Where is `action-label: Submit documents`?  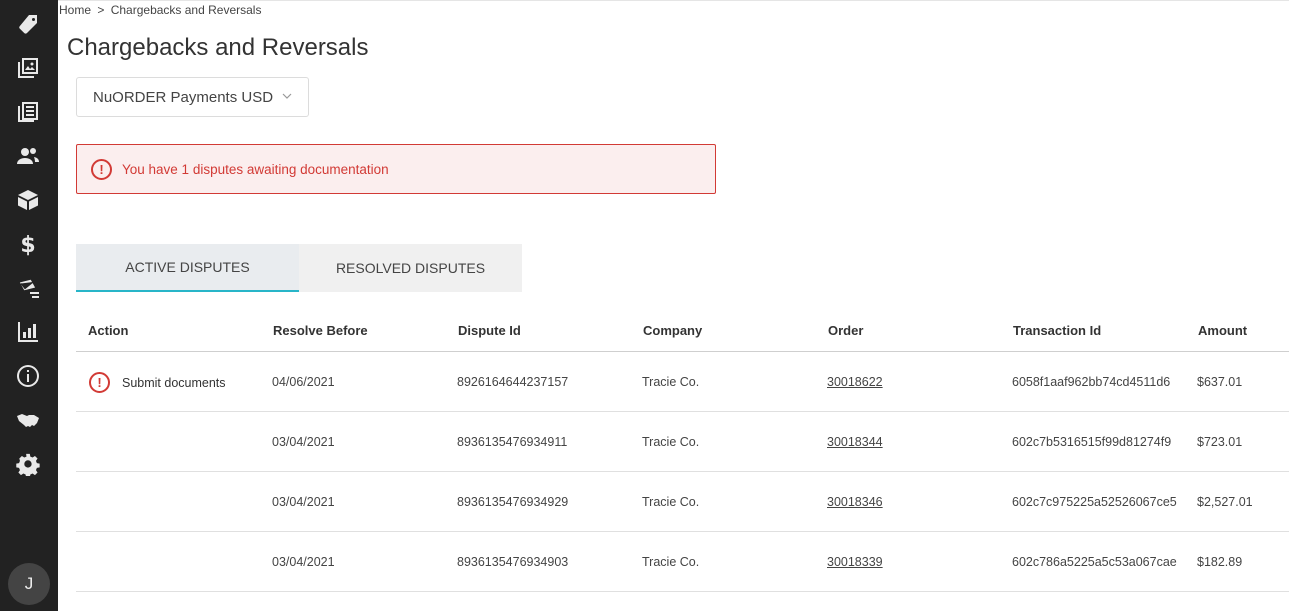 action-label: Submit documents is located at coordinates (174, 382).